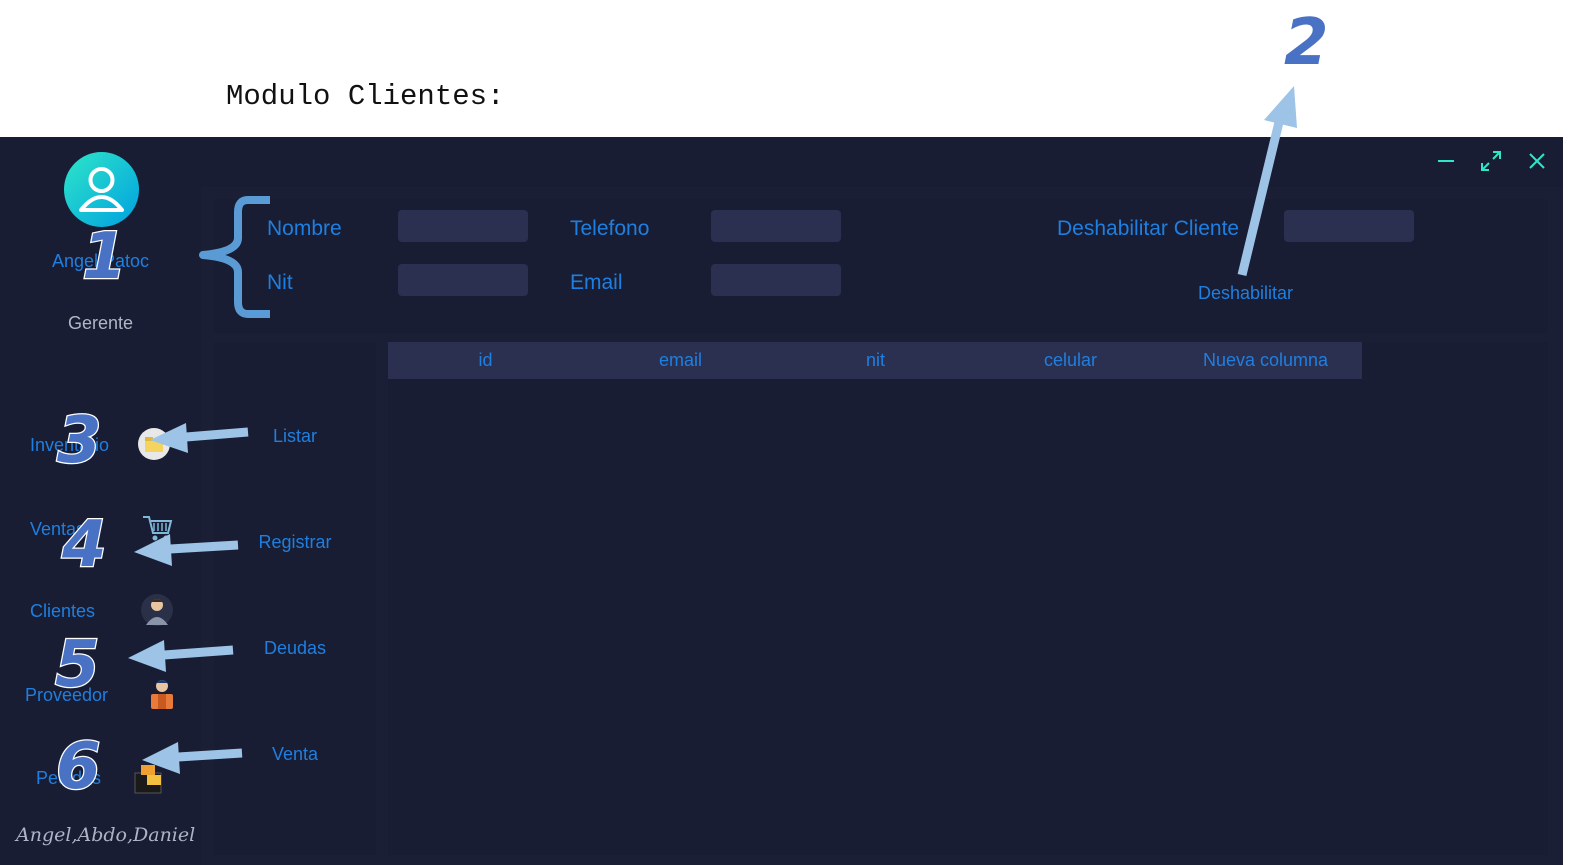 The width and height of the screenshot is (1575, 865). Describe the element at coordinates (280, 282) in the screenshot. I see `nit-label: Nit` at that location.